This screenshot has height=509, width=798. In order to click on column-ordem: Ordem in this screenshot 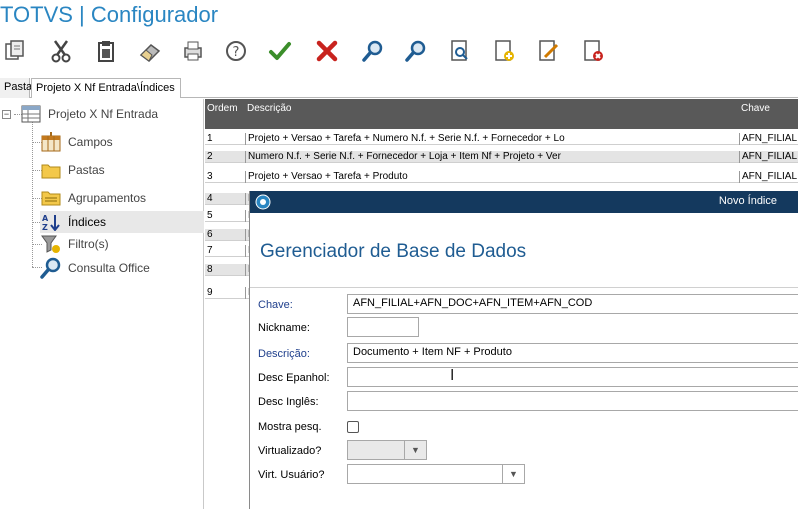, I will do `click(222, 108)`.